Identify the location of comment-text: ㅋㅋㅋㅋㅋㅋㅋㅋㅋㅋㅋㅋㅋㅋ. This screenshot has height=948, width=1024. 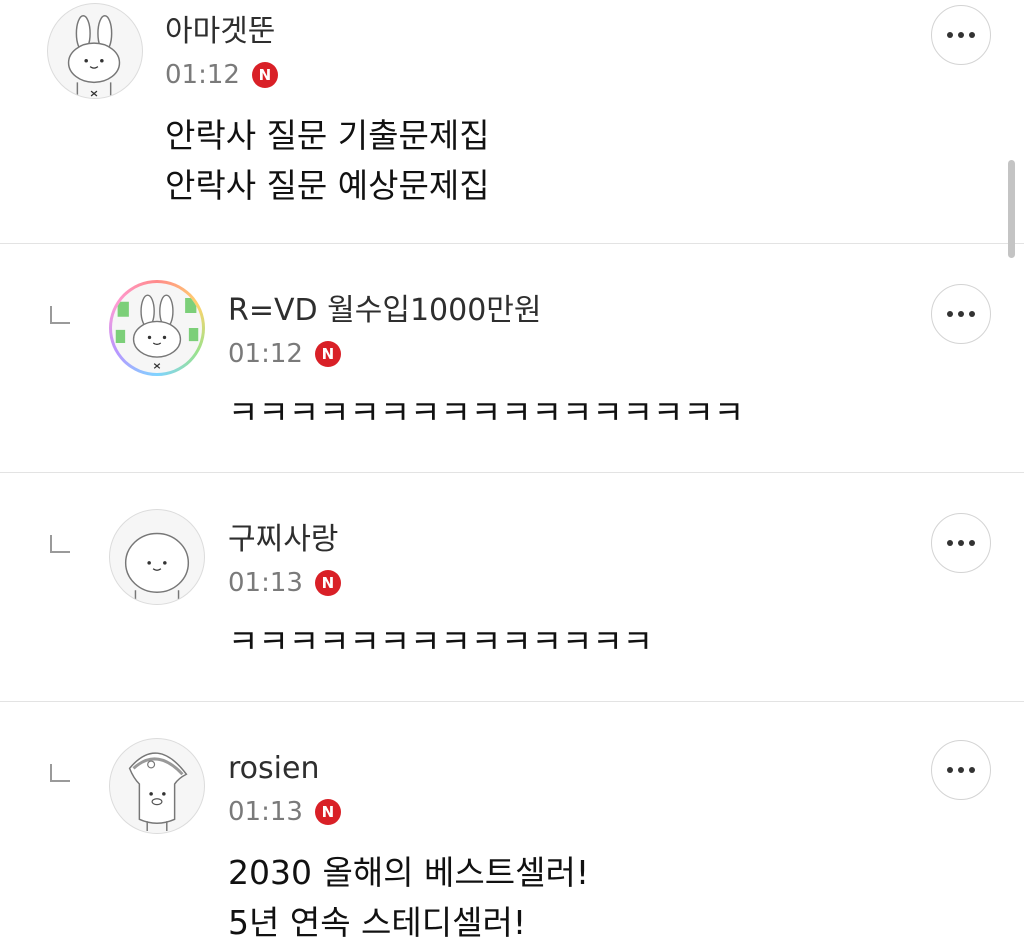
(440, 642).